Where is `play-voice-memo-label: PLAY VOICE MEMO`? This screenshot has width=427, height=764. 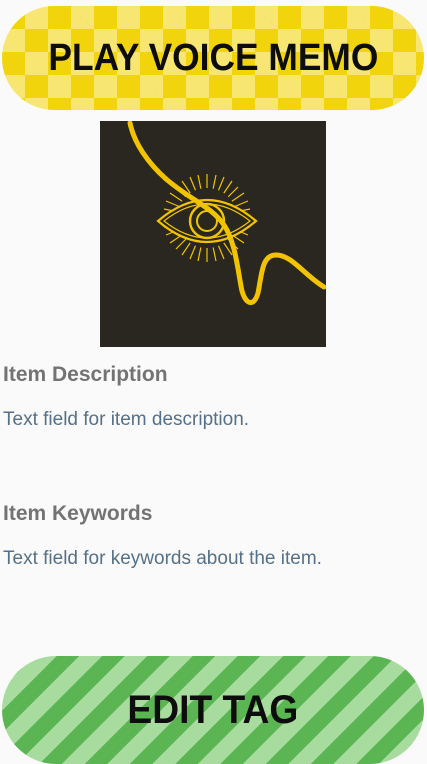
play-voice-memo-label: PLAY VOICE MEMO is located at coordinates (213, 57).